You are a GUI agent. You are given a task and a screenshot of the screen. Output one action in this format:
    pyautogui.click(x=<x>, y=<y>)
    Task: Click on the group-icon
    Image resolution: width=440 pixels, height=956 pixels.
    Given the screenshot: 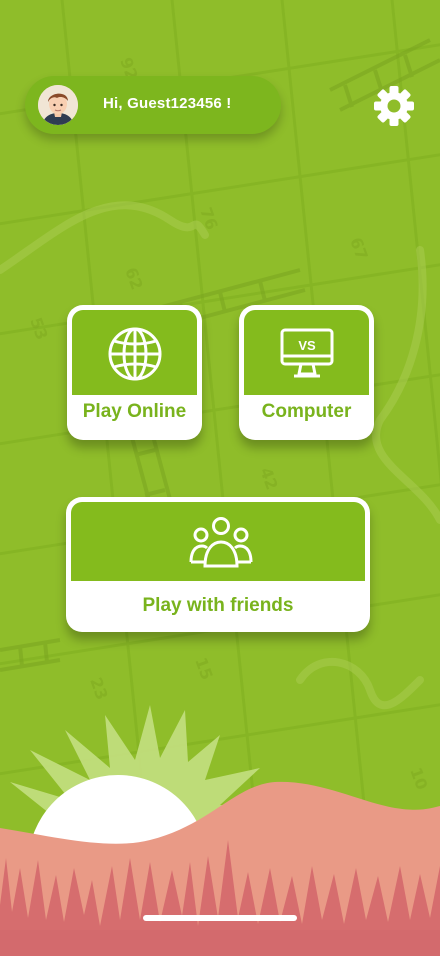 What is the action you would take?
    pyautogui.click(x=221, y=542)
    